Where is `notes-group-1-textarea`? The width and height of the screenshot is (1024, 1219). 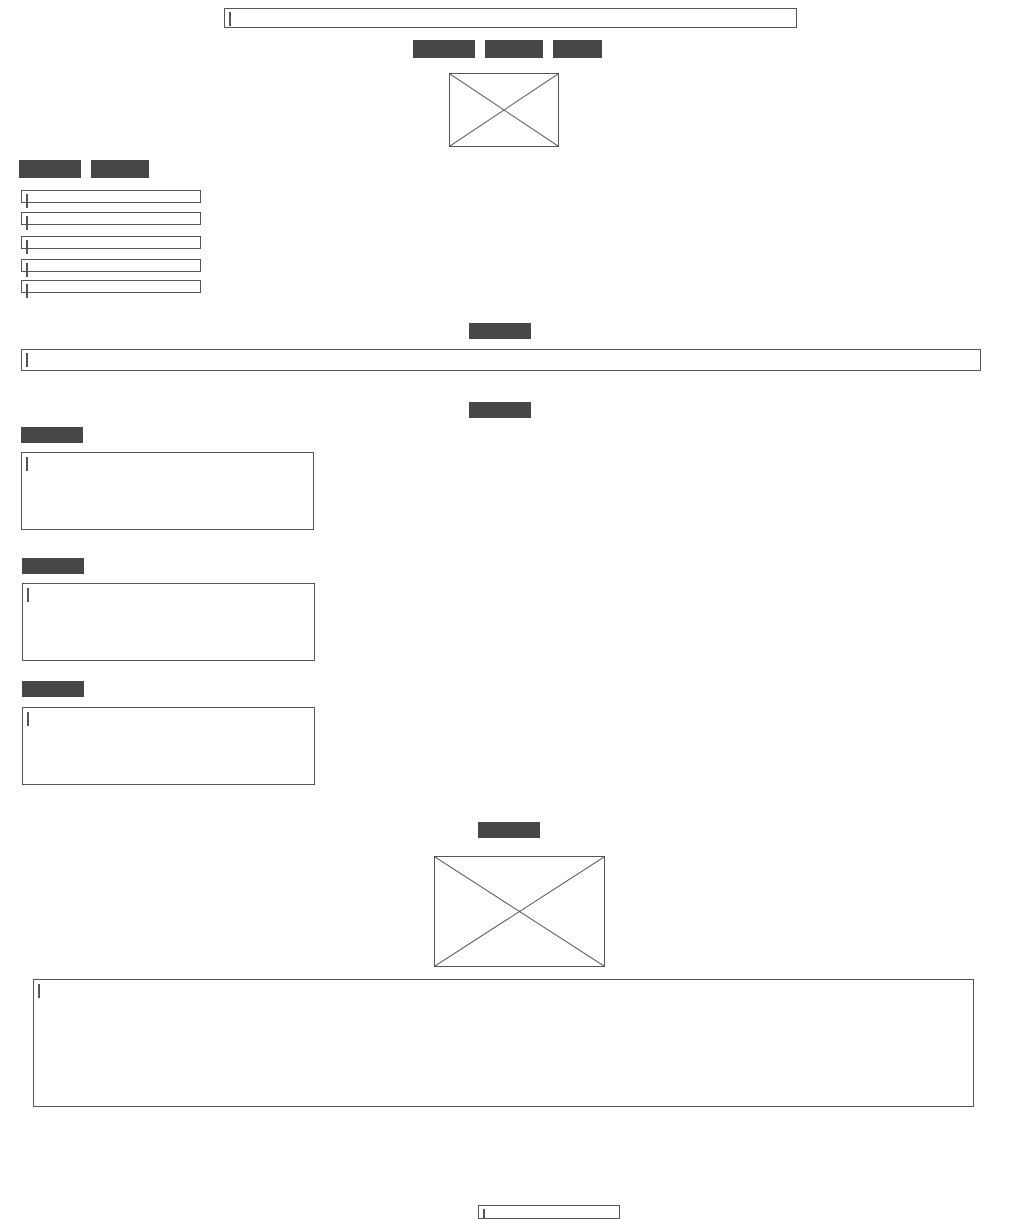 notes-group-1-textarea is located at coordinates (167, 491).